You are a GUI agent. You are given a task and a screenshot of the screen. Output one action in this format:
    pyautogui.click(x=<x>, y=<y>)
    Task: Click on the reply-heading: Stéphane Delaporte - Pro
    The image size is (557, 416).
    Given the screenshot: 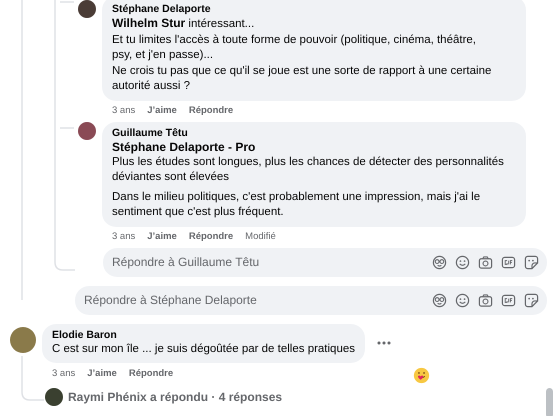 What is the action you would take?
    pyautogui.click(x=184, y=147)
    